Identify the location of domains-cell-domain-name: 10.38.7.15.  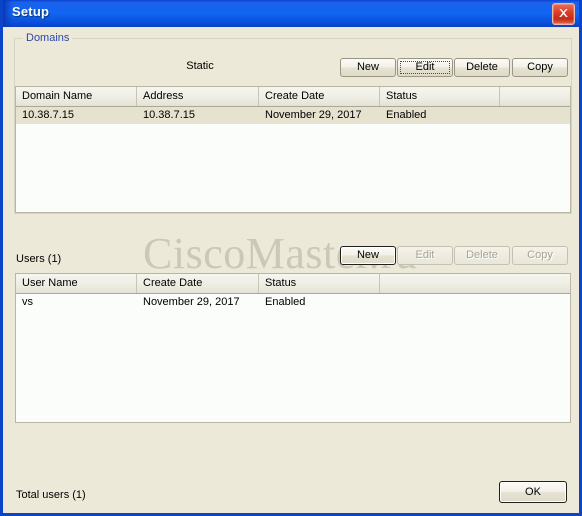
(48, 115).